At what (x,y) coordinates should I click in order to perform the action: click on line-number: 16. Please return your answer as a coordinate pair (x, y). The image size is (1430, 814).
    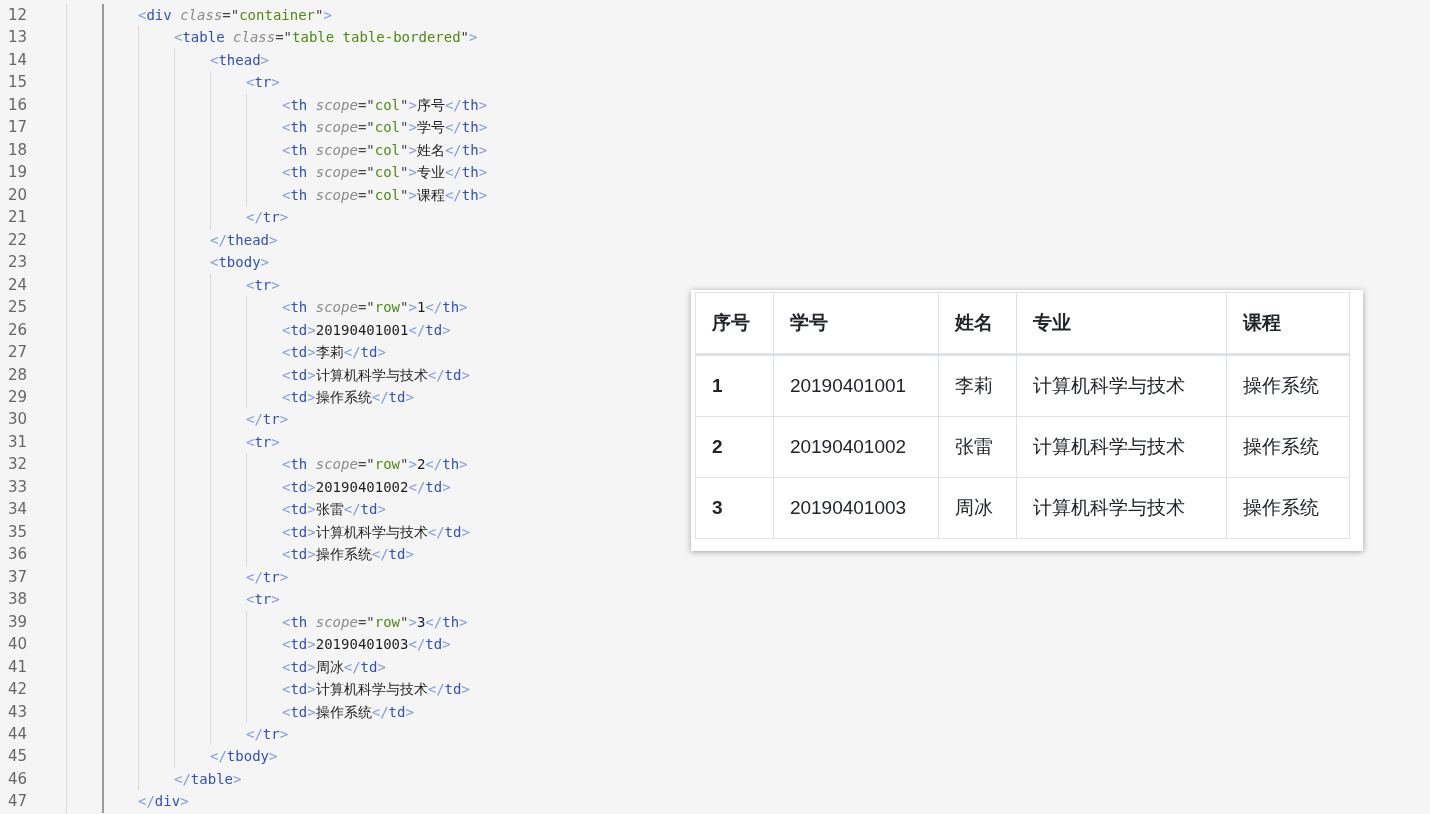
    Looking at the image, I should click on (18, 105).